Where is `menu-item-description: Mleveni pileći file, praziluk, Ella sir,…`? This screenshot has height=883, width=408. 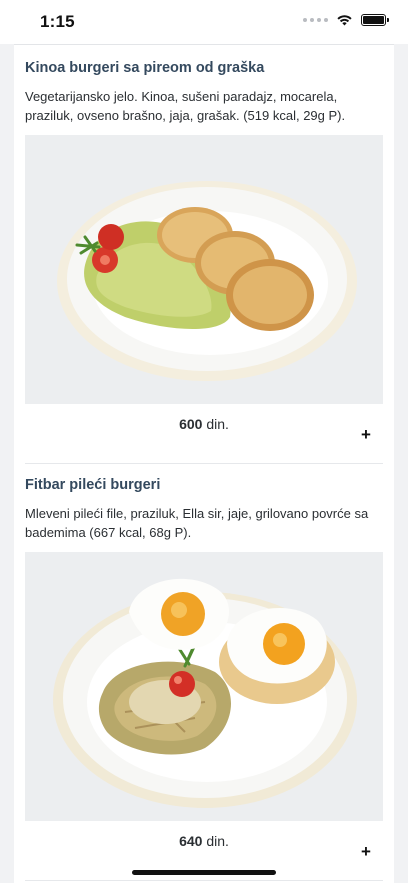 menu-item-description: Mleveni pileći file, praziluk, Ella sir,… is located at coordinates (197, 523).